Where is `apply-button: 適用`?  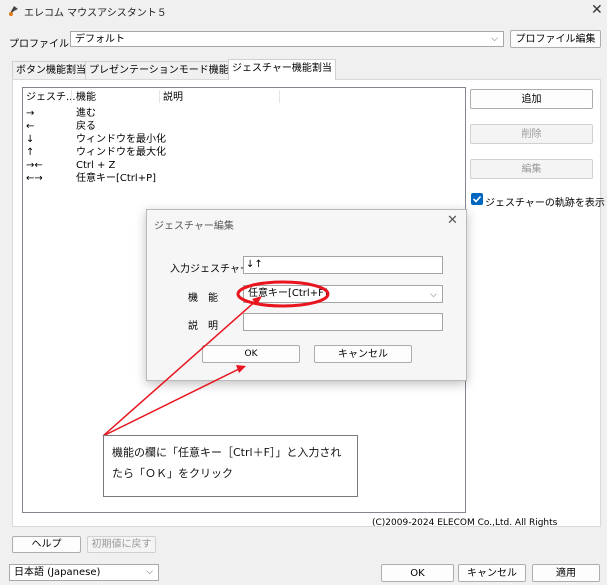
apply-button: 適用 is located at coordinates (566, 573).